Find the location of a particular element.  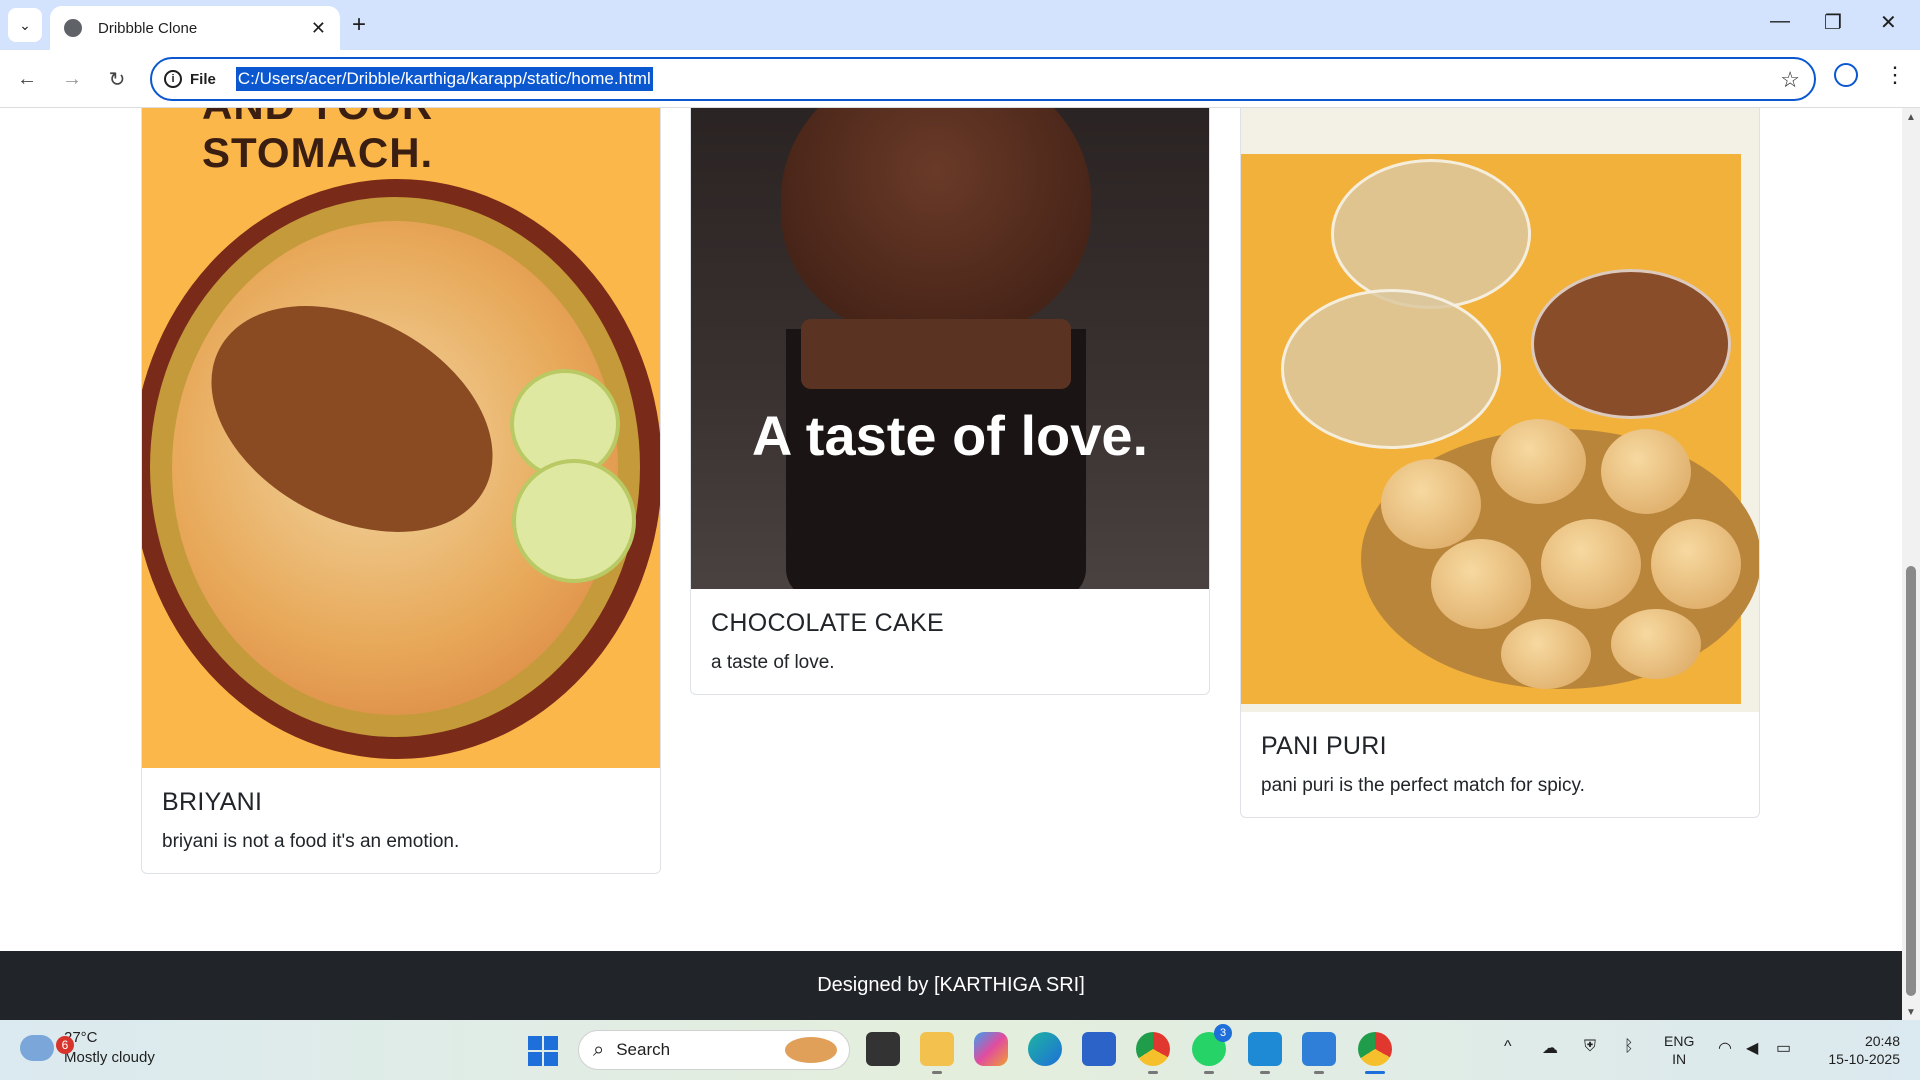

scroll-down-icon: ▼ is located at coordinates (1911, 1012).